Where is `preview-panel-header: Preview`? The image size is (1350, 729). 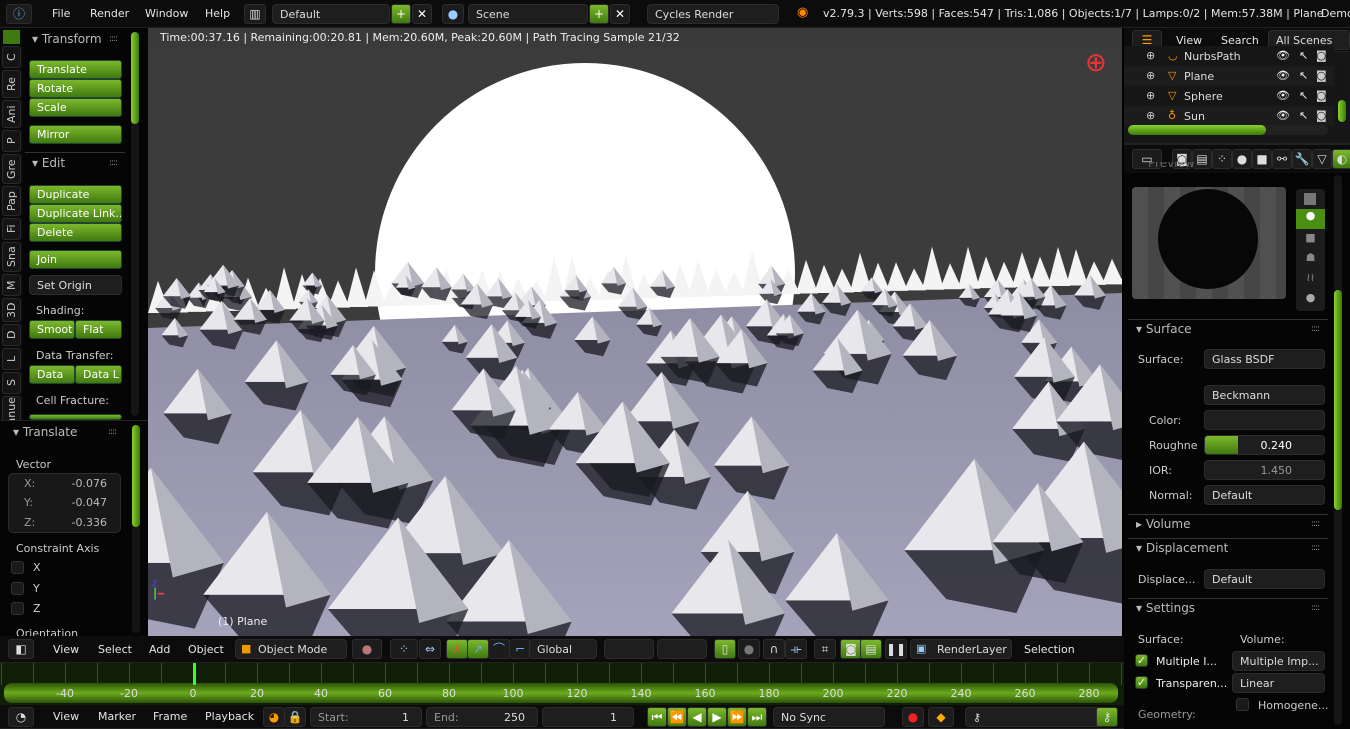
preview-panel-header: Preview is located at coordinates (1171, 167).